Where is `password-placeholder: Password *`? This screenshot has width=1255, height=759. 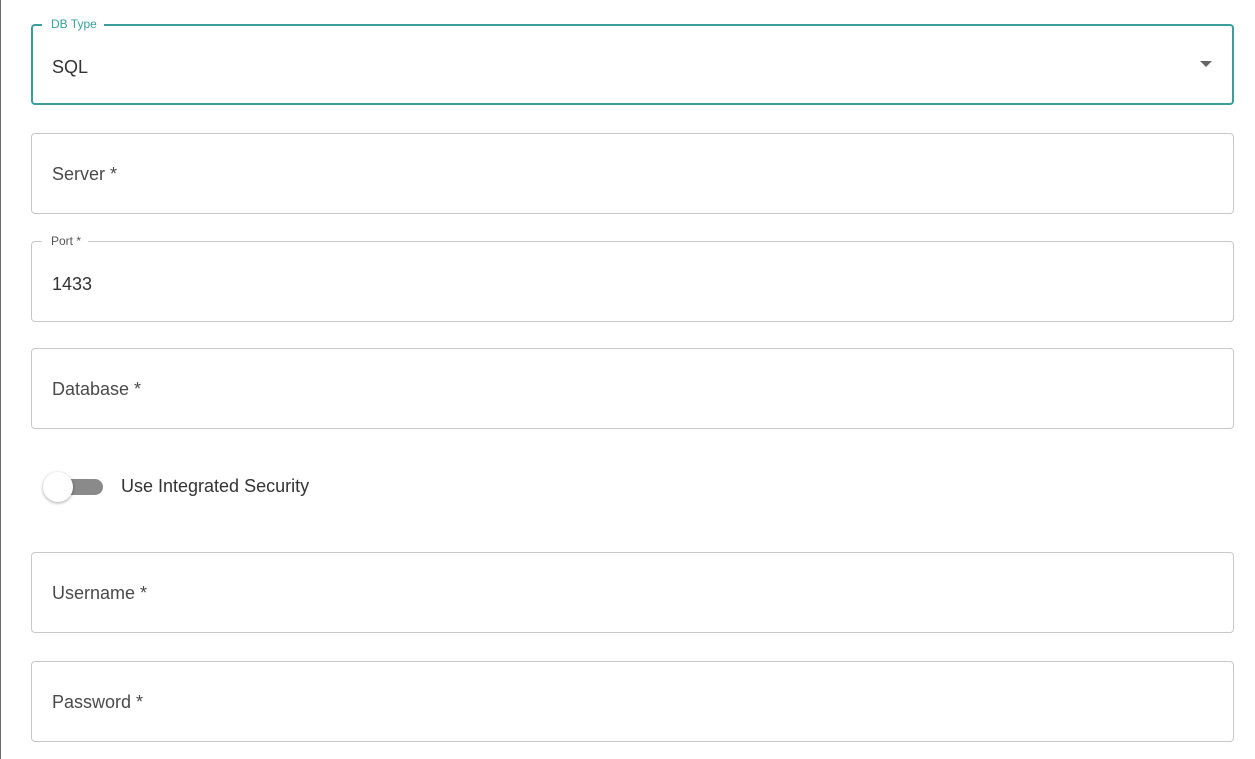
password-placeholder: Password * is located at coordinates (98, 702).